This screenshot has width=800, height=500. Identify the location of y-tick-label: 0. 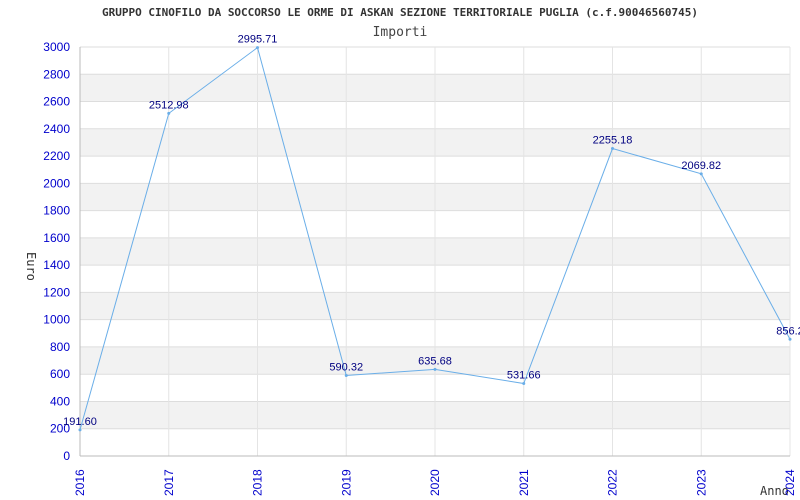
(66, 456).